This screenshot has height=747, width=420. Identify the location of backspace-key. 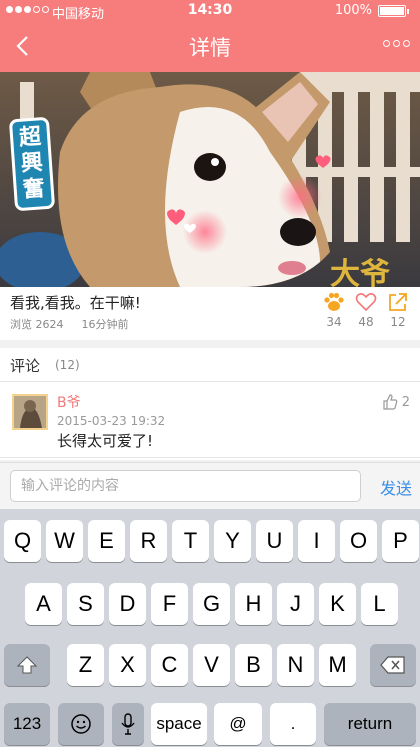
(393, 665).